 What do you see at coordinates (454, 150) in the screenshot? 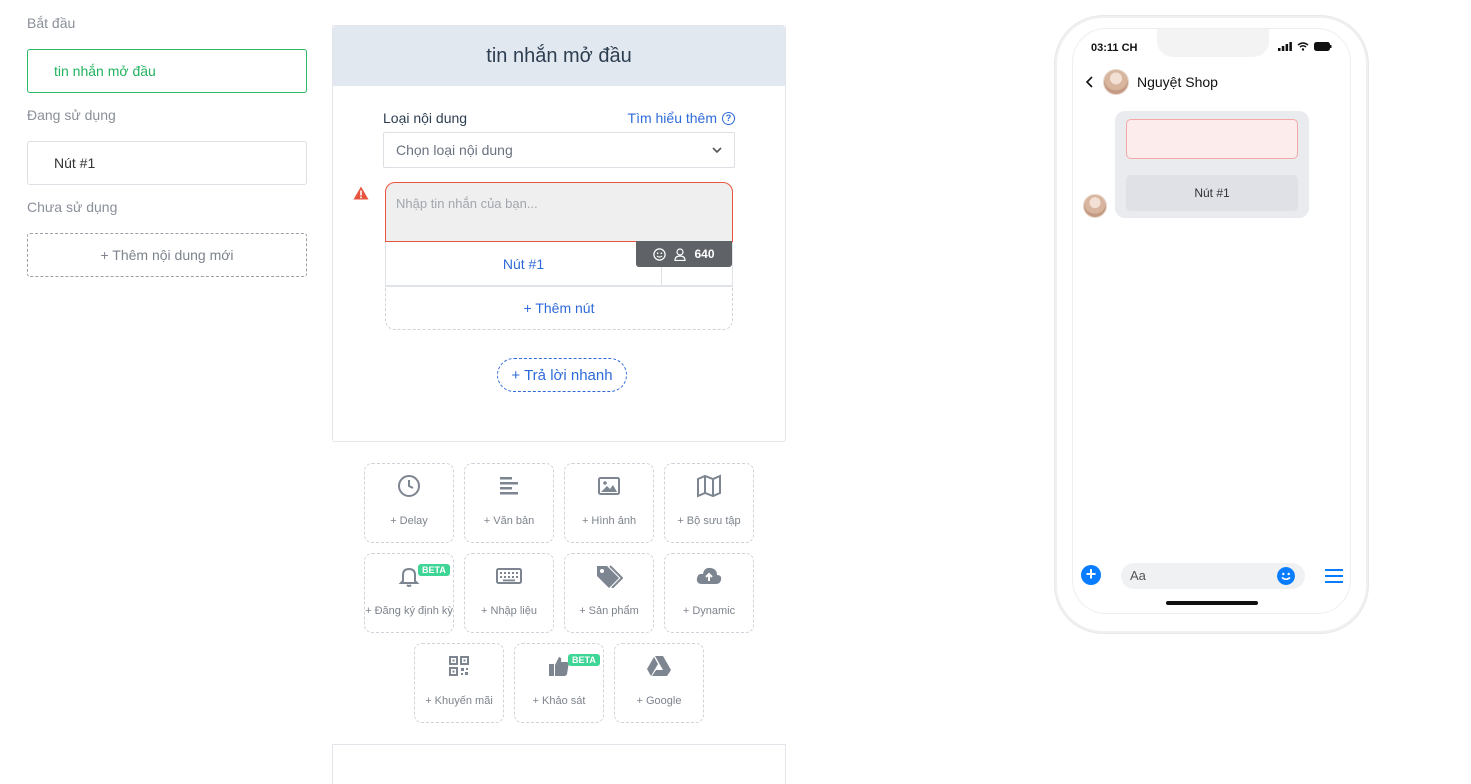
I see `select-placeholder: Chọn loại nội dung` at bounding box center [454, 150].